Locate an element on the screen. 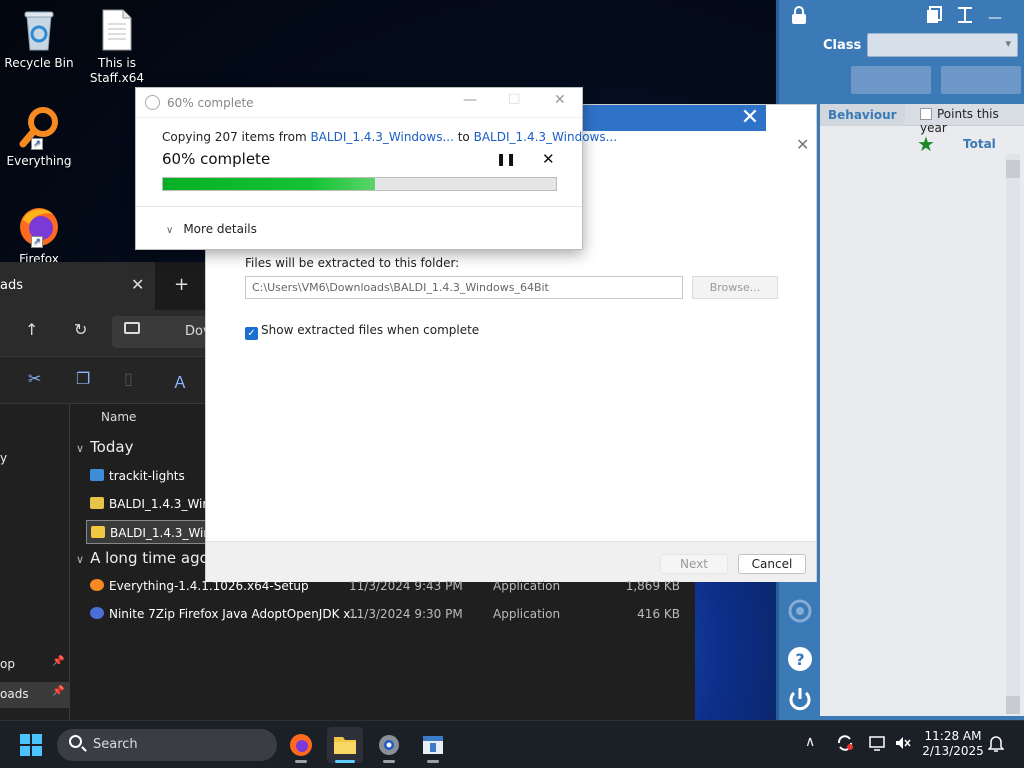 The image size is (1024, 768). checkbox-label: Show extracted files when complete is located at coordinates (370, 330).